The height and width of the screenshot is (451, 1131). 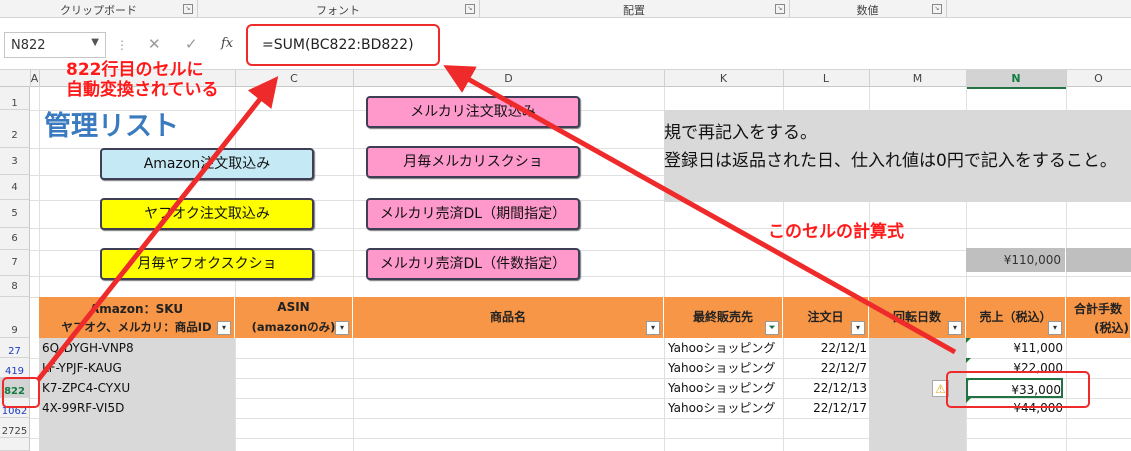 I want to click on annotation-formula: このセルの計算式, so click(x=836, y=232).